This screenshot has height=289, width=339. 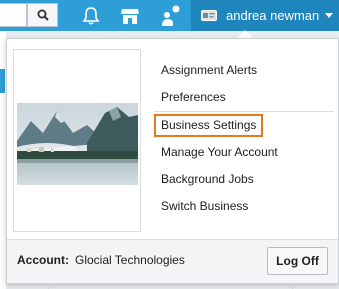 I want to click on share-button, so click(x=171, y=16).